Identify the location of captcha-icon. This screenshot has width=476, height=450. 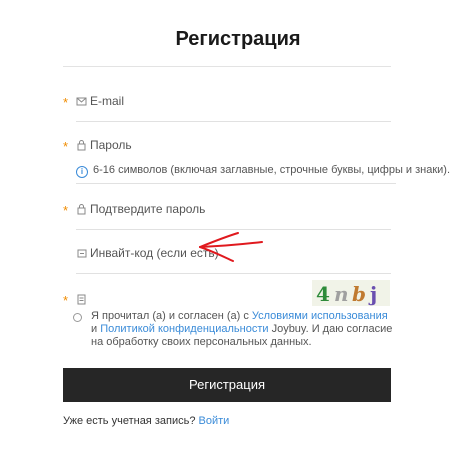
(82, 299).